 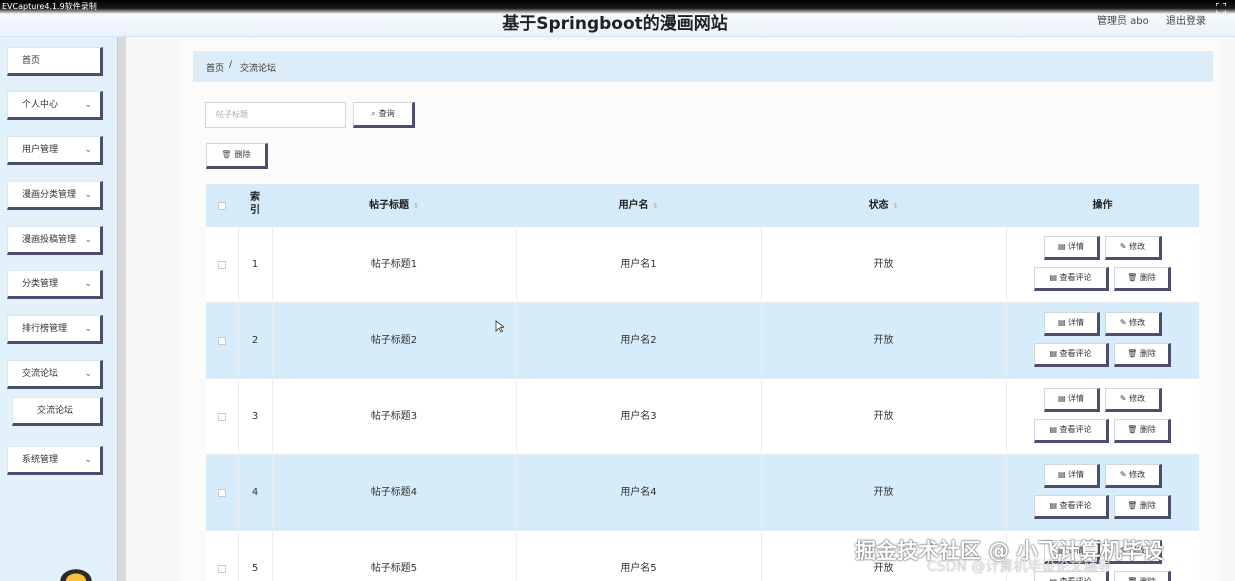 I want to click on column-header-title: 帖子标题 ⇕, so click(x=394, y=205).